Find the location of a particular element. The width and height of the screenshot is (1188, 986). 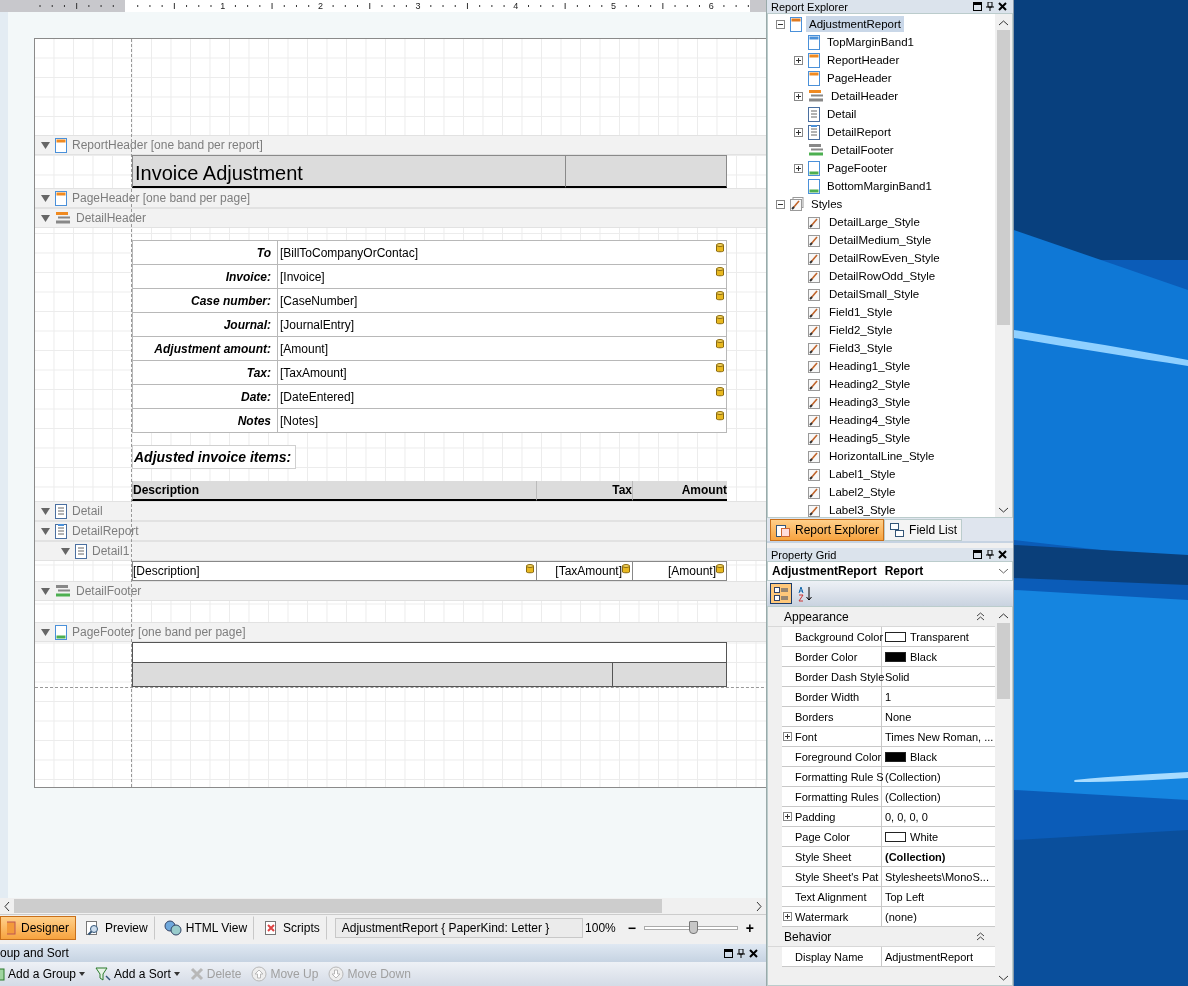

toolbar-button: Add a Sort is located at coordinates (137, 974).